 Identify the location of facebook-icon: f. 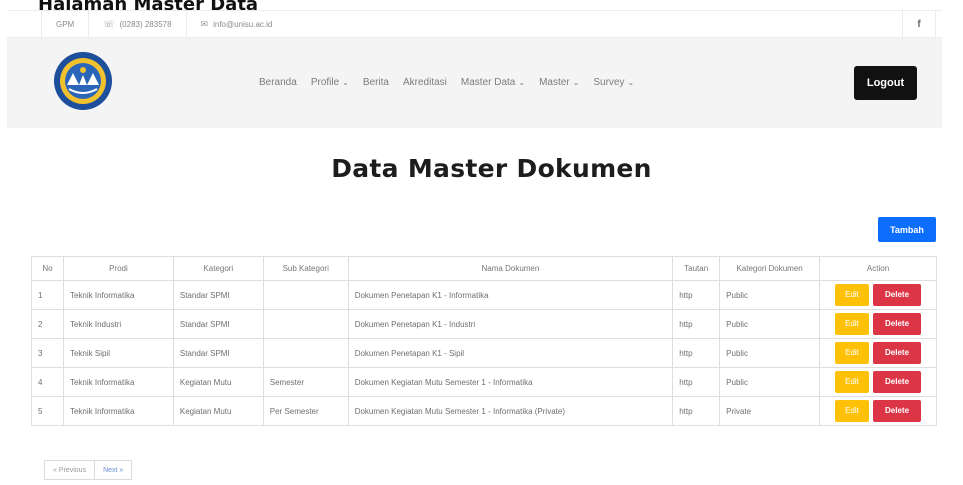
(919, 24).